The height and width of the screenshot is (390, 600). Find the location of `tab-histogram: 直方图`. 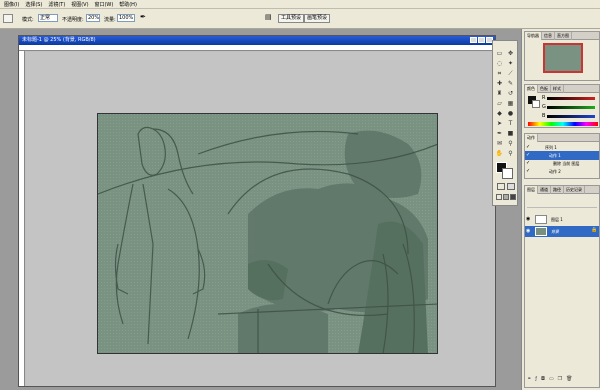

tab-histogram: 直方图 is located at coordinates (563, 36).